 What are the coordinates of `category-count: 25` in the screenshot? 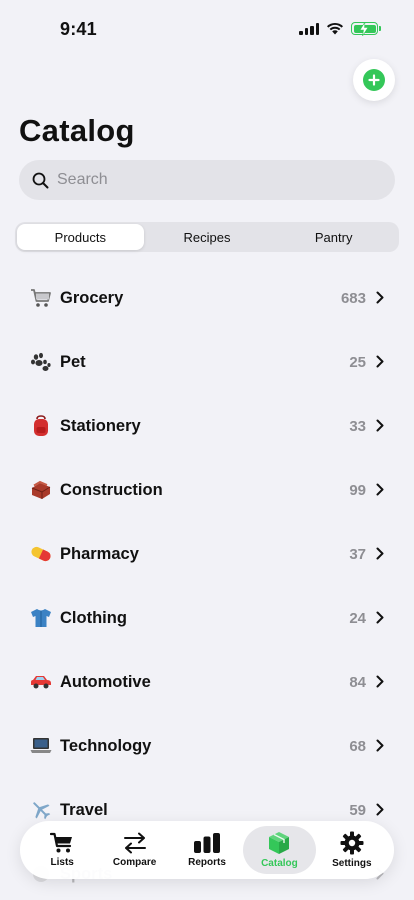 It's located at (357, 362).